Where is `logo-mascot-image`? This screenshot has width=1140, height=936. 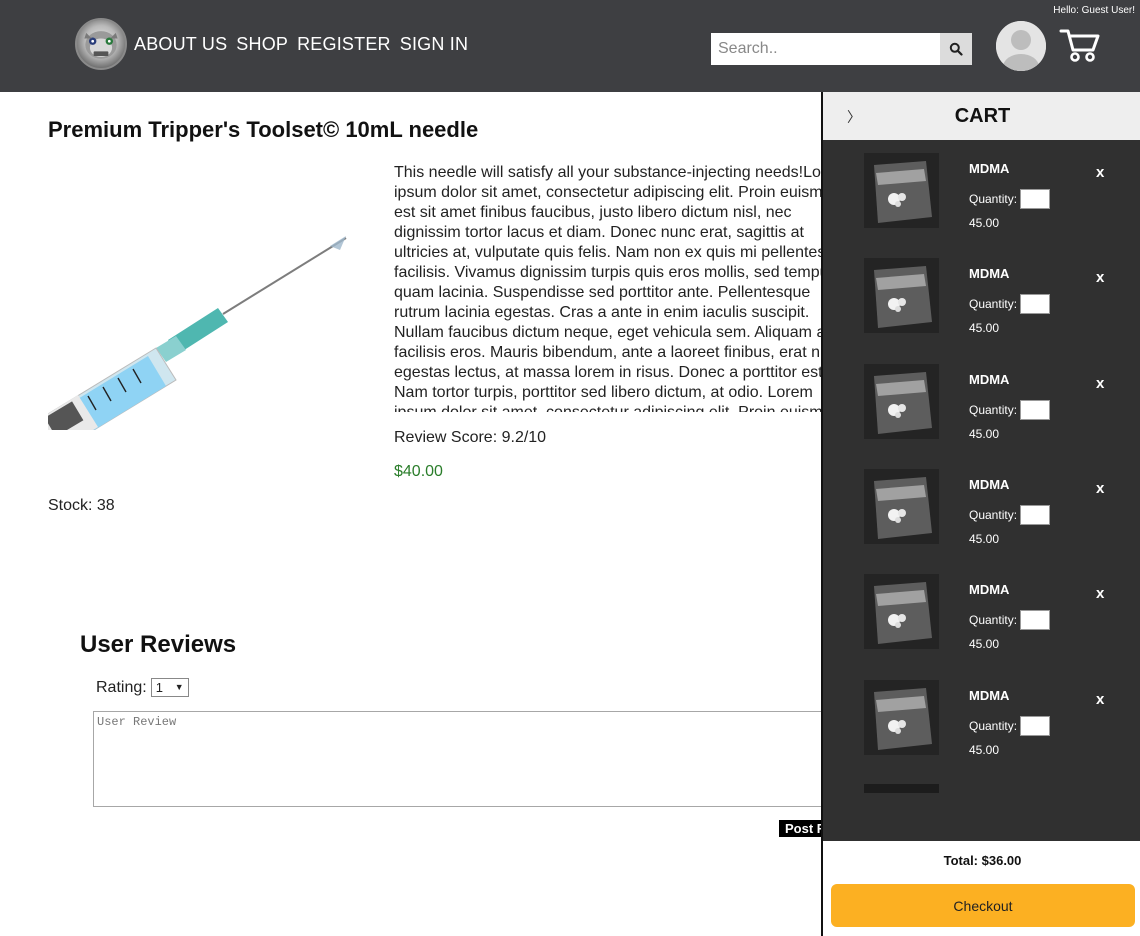
logo-mascot-image is located at coordinates (101, 45).